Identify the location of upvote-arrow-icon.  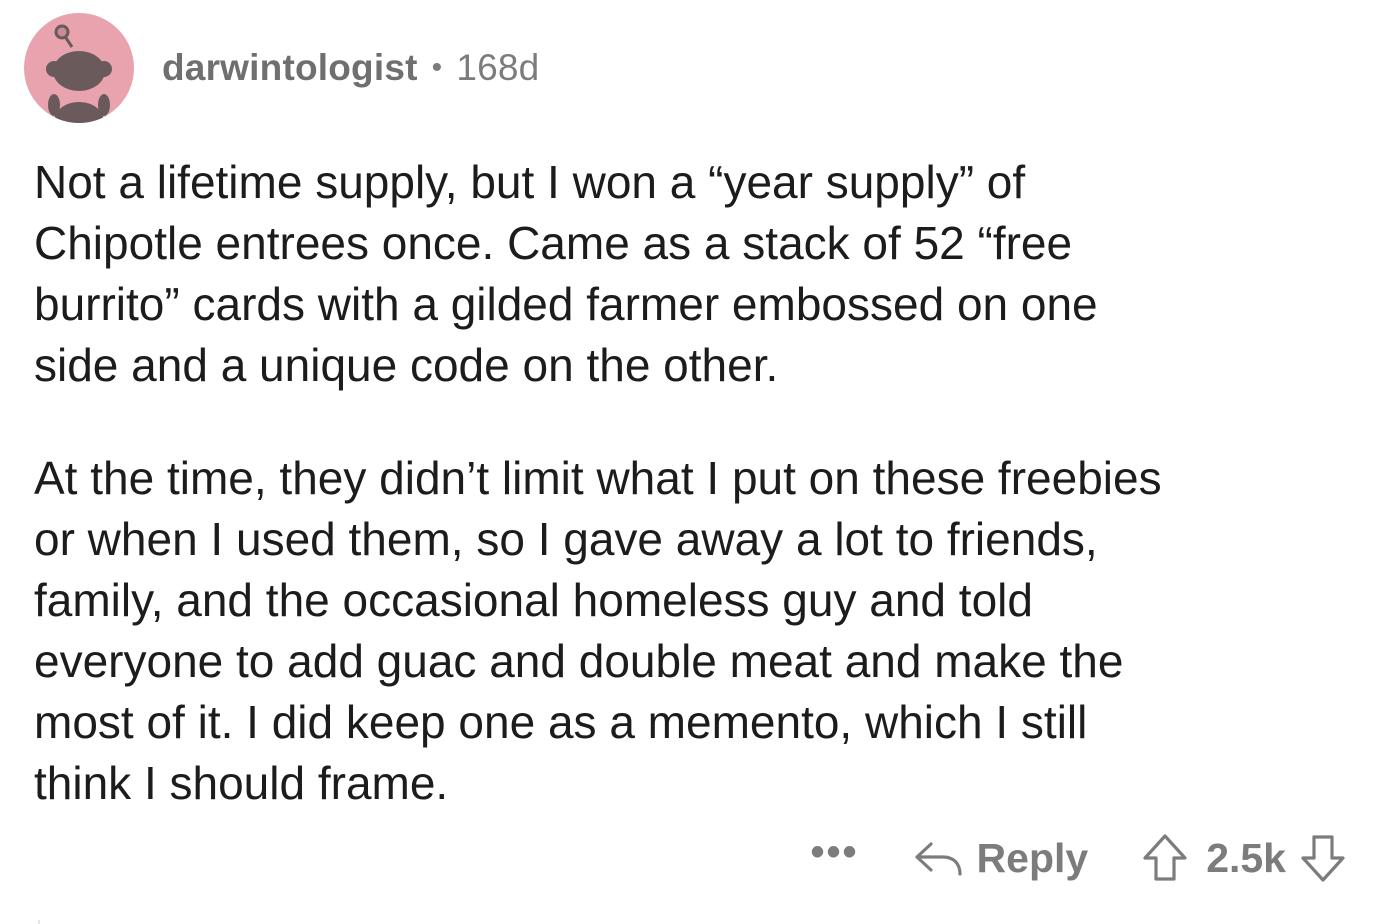
(1165, 858).